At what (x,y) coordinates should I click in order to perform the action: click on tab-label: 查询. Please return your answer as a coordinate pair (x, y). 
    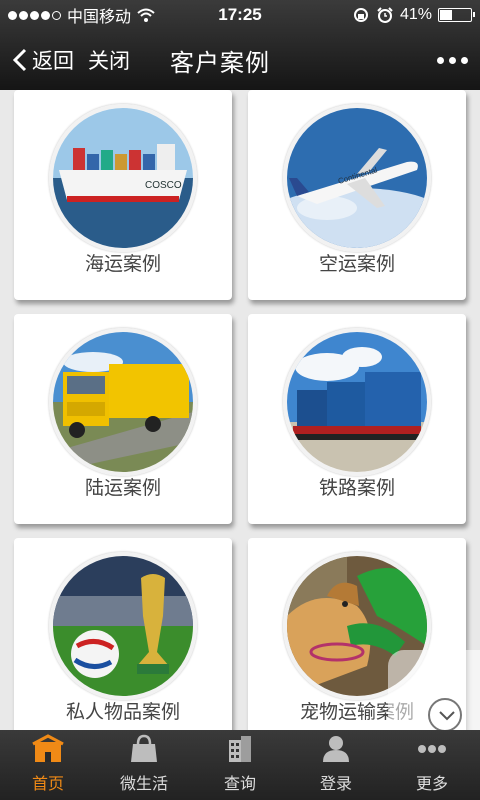
    Looking at the image, I should click on (239, 784).